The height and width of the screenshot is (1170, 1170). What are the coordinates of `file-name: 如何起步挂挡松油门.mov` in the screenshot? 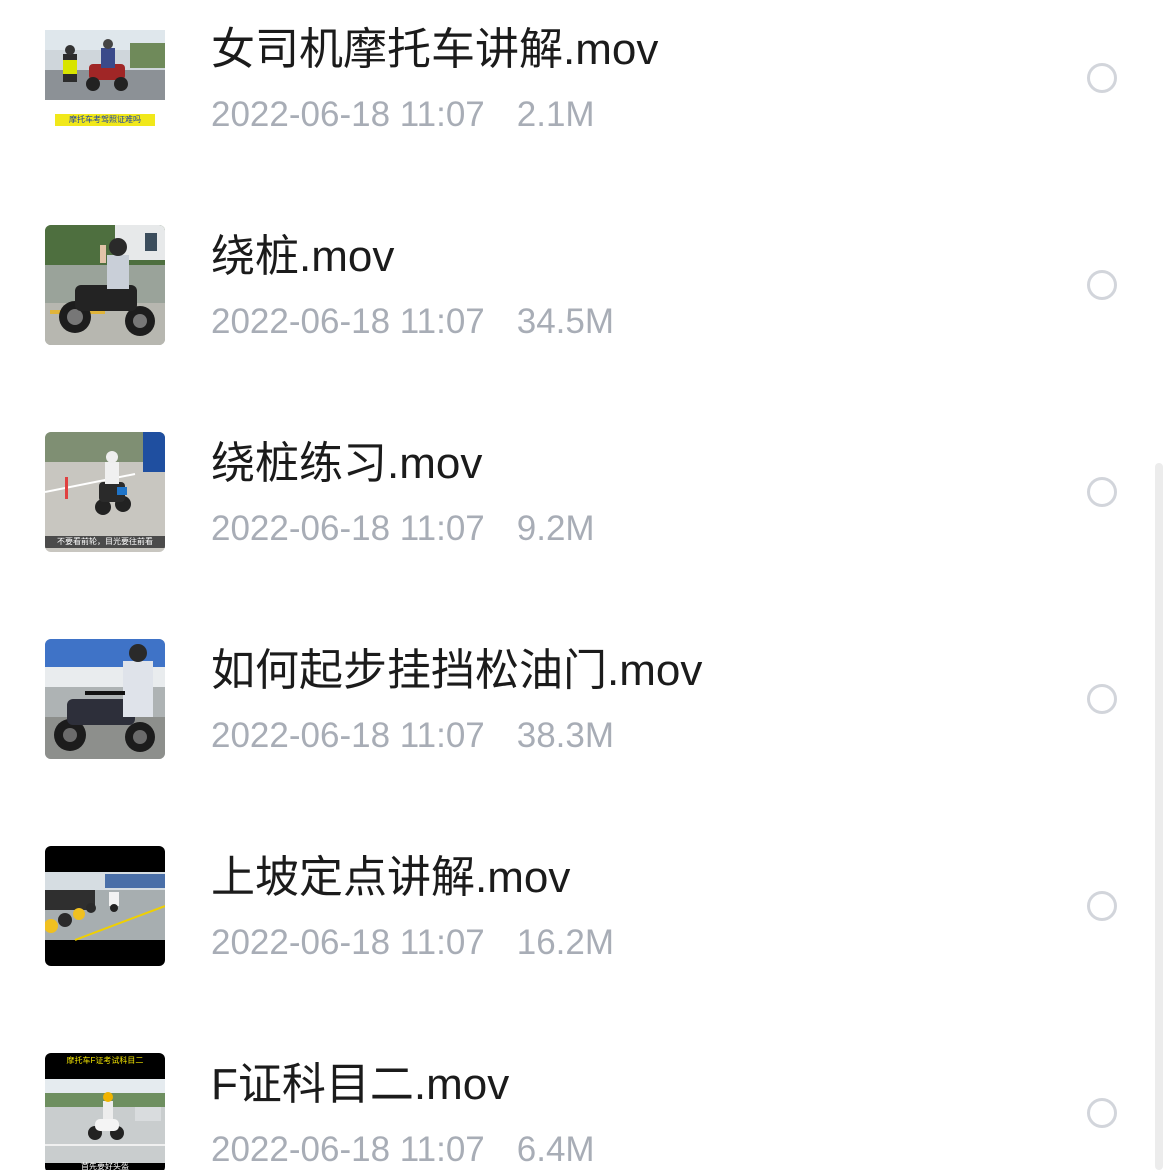 It's located at (457, 670).